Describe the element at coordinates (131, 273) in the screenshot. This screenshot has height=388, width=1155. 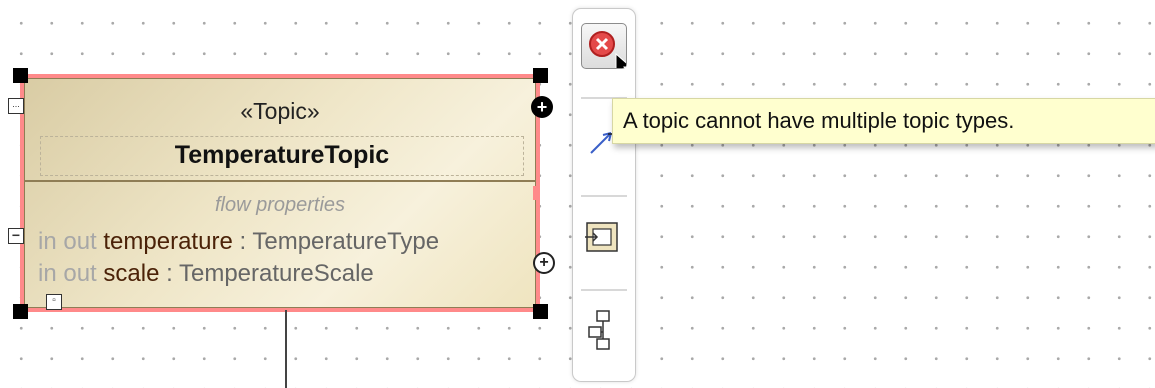
I see `property-name: scale` at that location.